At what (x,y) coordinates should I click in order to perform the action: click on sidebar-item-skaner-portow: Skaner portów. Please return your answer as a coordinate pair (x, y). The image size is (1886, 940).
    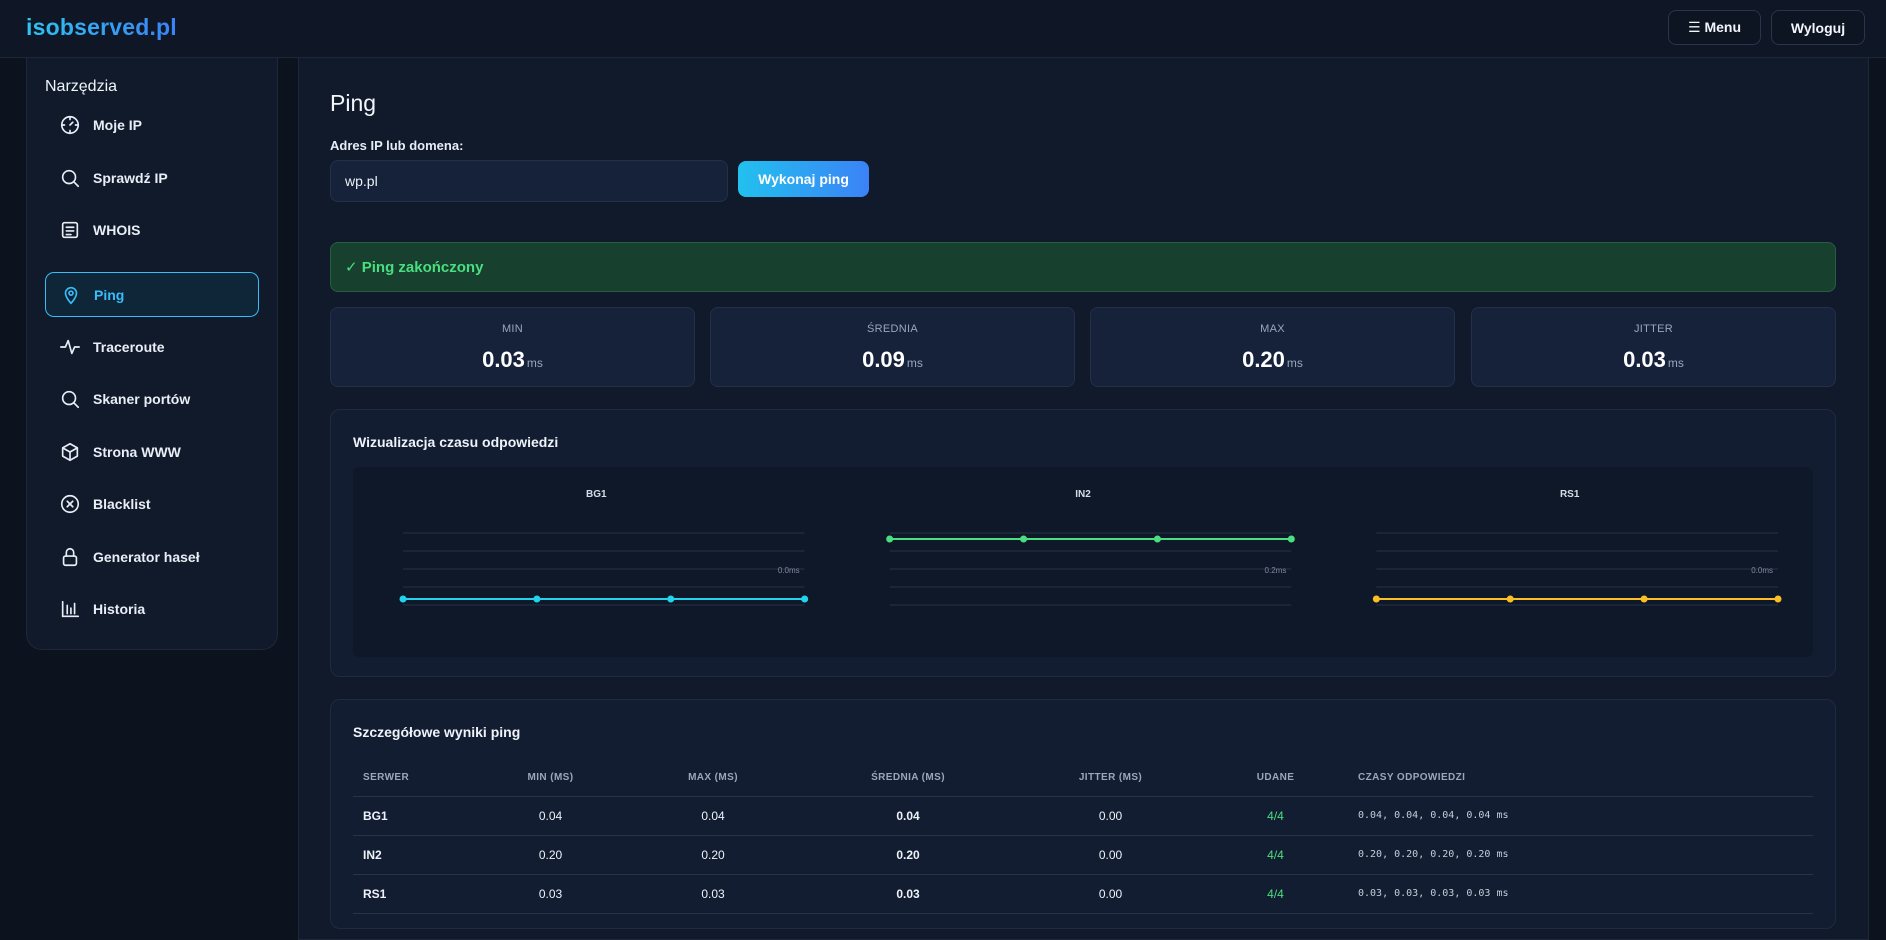
    Looking at the image, I should click on (152, 398).